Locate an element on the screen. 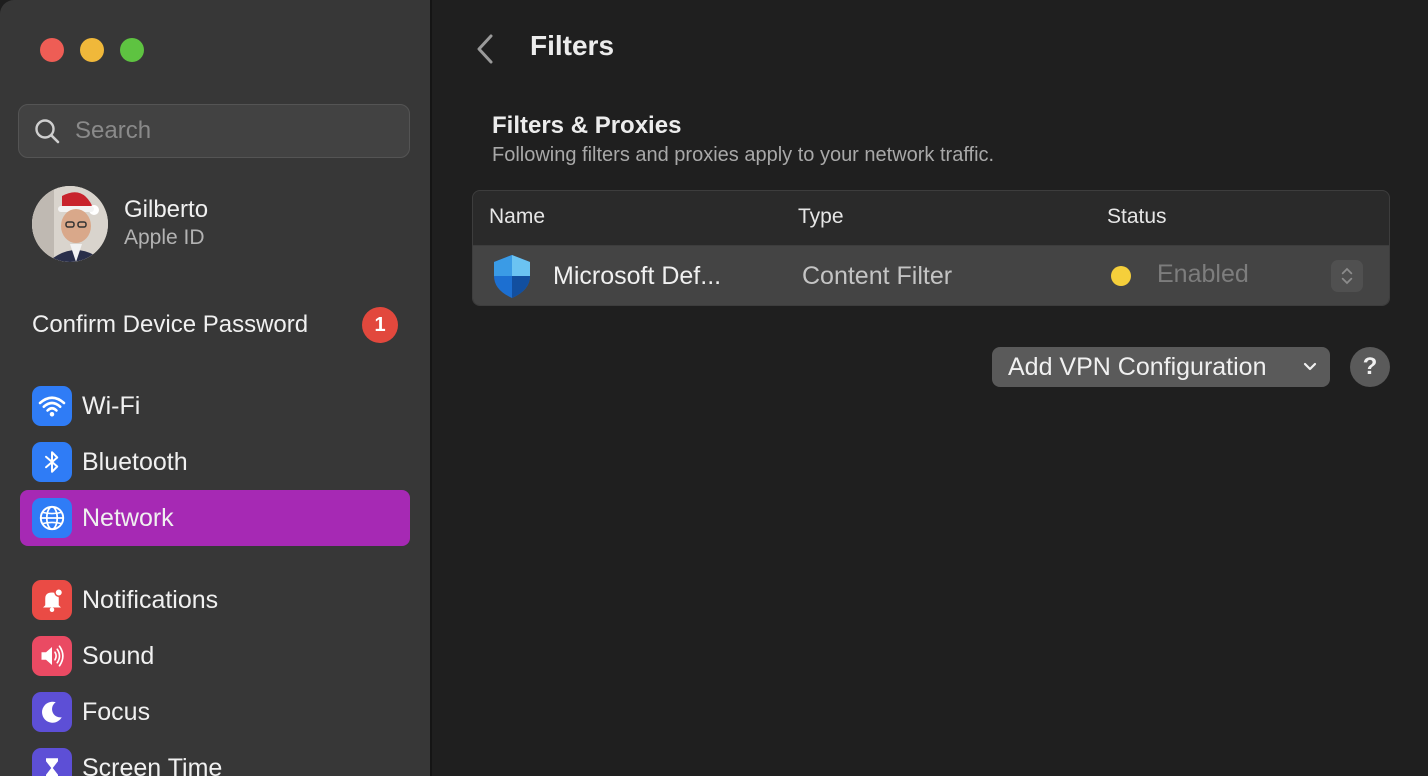 This screenshot has height=776, width=1428. help-button: ? is located at coordinates (1370, 367).